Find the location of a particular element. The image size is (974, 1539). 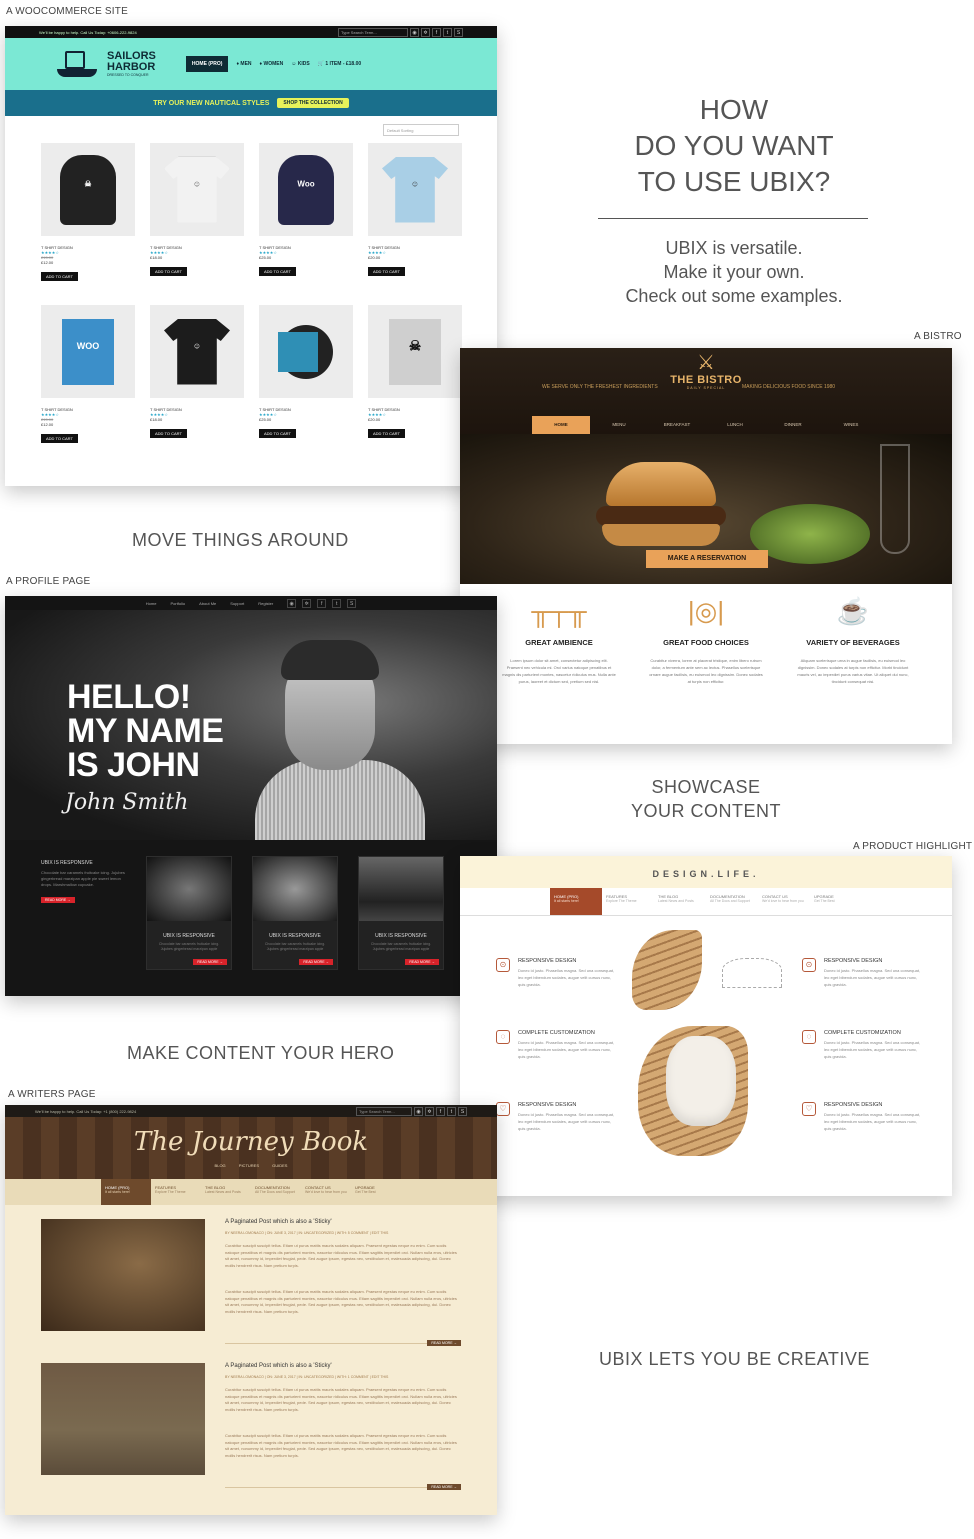

nav-sub: It all starts here! is located at coordinates (117, 1192).